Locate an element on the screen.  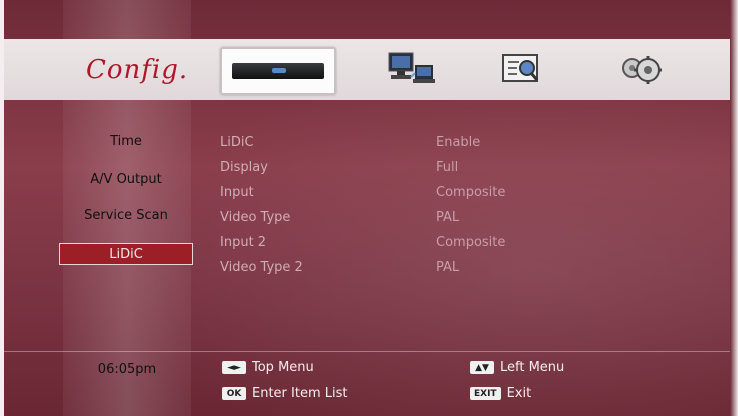
receiver-icon is located at coordinates (278, 71).